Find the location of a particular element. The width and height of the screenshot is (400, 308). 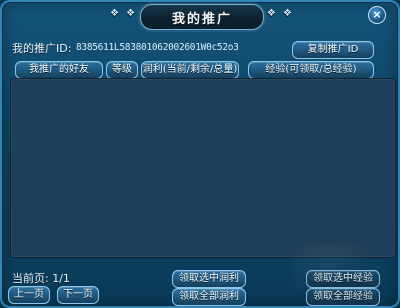

column-header-profit: 润利(当前/剩余/总量) is located at coordinates (190, 70).